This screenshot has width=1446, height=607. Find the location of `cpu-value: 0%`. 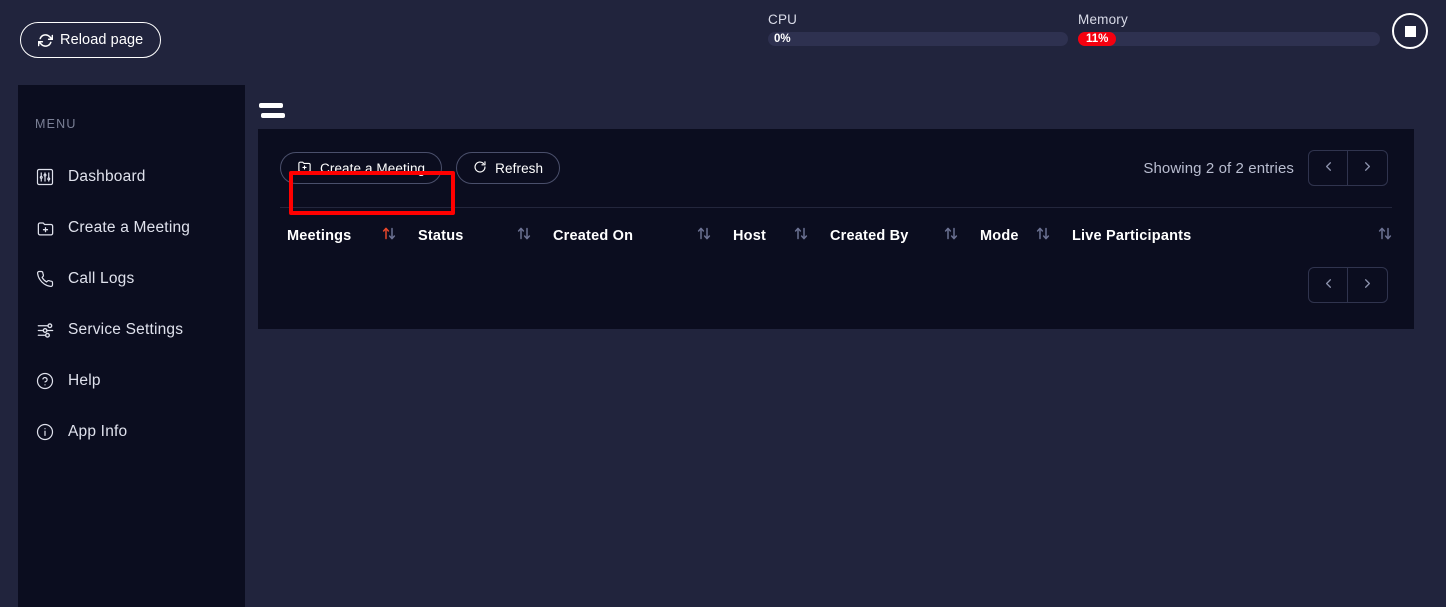

cpu-value: 0% is located at coordinates (782, 39).